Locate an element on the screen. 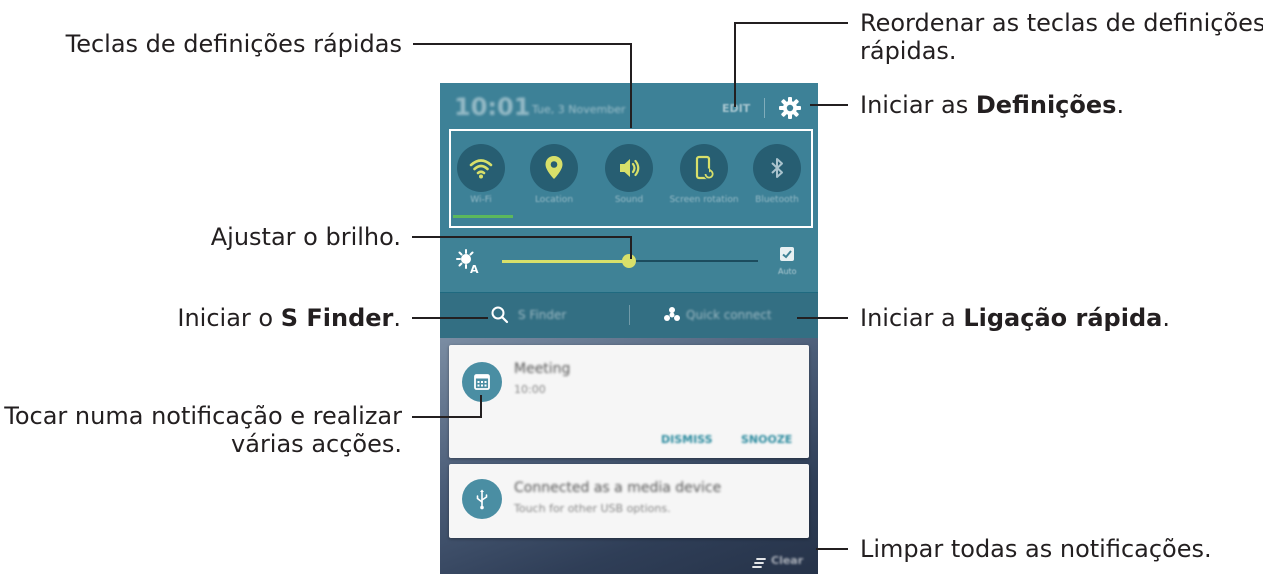  callout-settings: Iniciar as Definições. is located at coordinates (992, 105).